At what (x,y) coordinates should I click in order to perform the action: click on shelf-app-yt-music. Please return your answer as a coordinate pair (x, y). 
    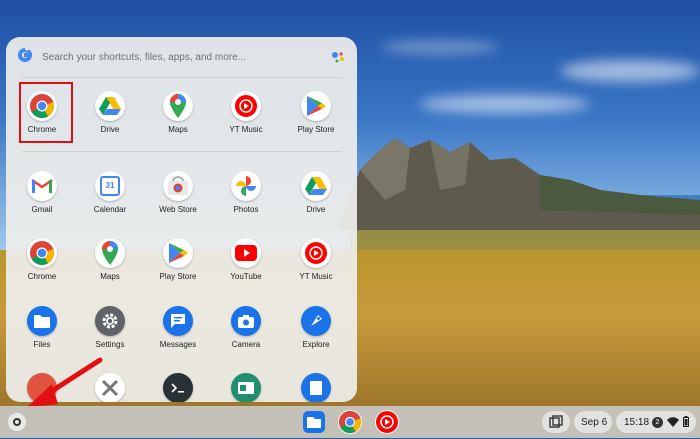
    Looking at the image, I should click on (387, 422).